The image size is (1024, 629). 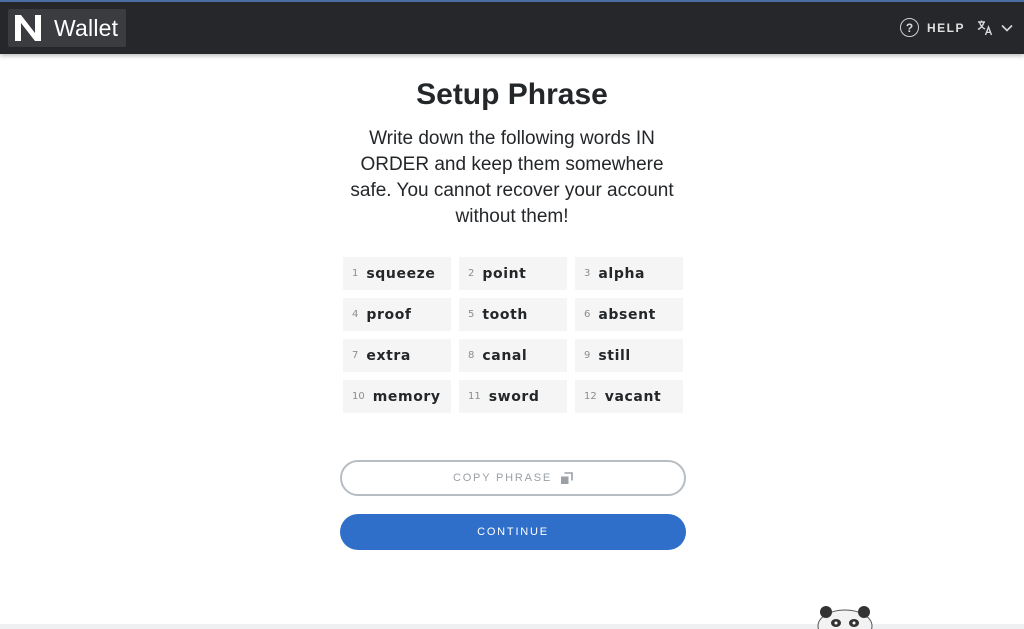 I want to click on word-number: 2, so click(x=471, y=273).